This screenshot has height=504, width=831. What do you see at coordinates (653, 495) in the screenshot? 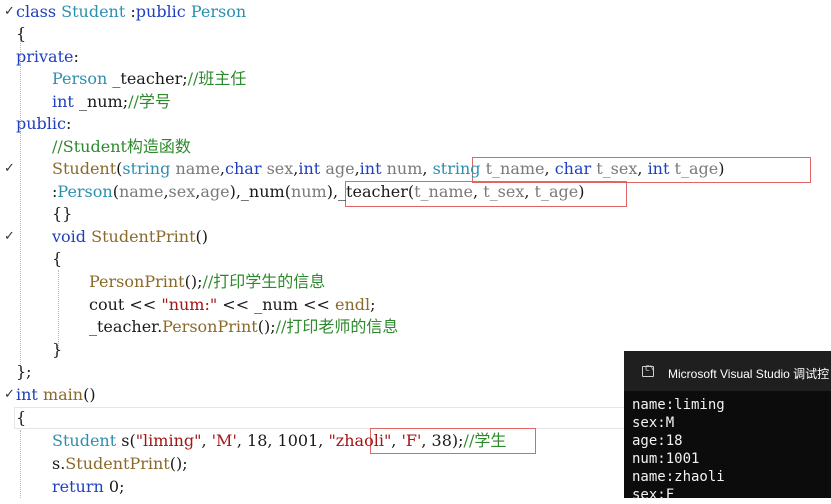
I see `console-line: sex:F` at bounding box center [653, 495].